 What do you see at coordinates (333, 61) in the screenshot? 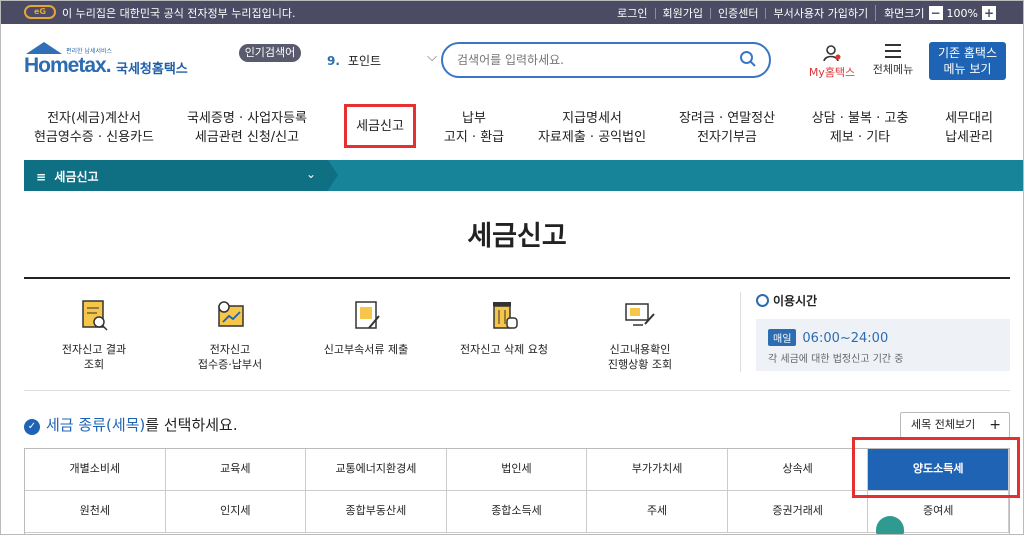
I see `popular-rank: 9.` at bounding box center [333, 61].